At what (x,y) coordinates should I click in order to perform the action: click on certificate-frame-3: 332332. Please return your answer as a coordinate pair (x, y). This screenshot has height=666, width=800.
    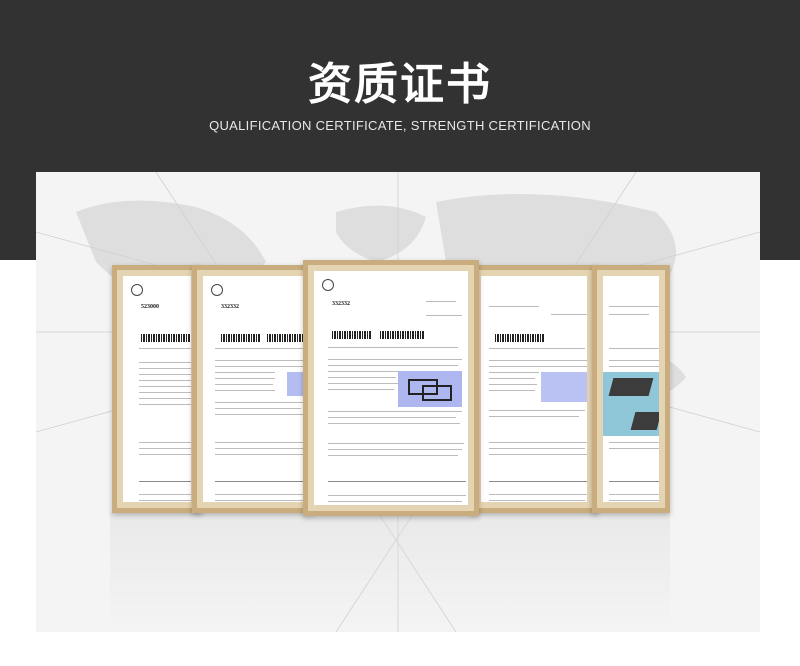
    Looking at the image, I should click on (391, 388).